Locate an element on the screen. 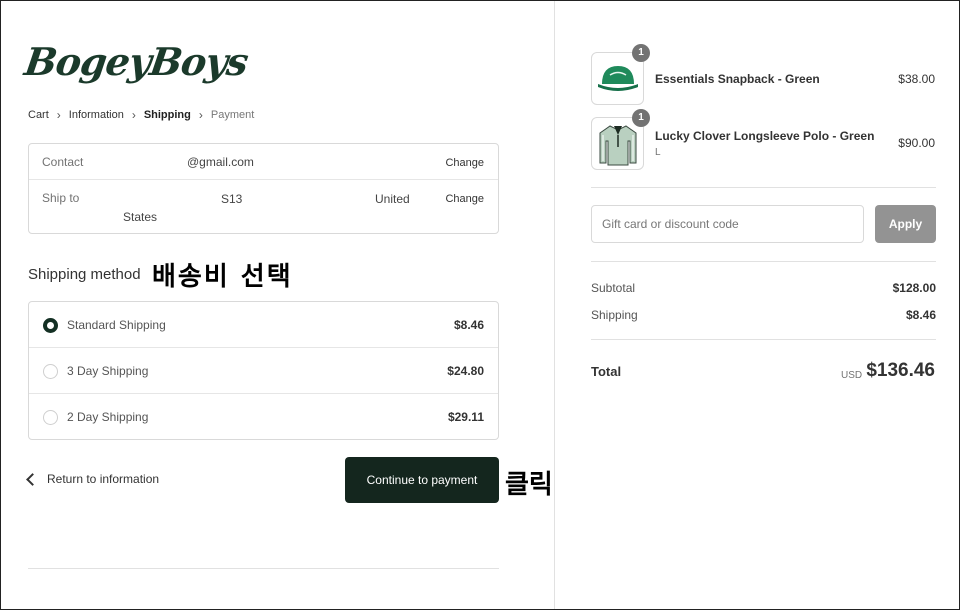 This screenshot has width=960, height=610. discount-code-input is located at coordinates (727, 224).